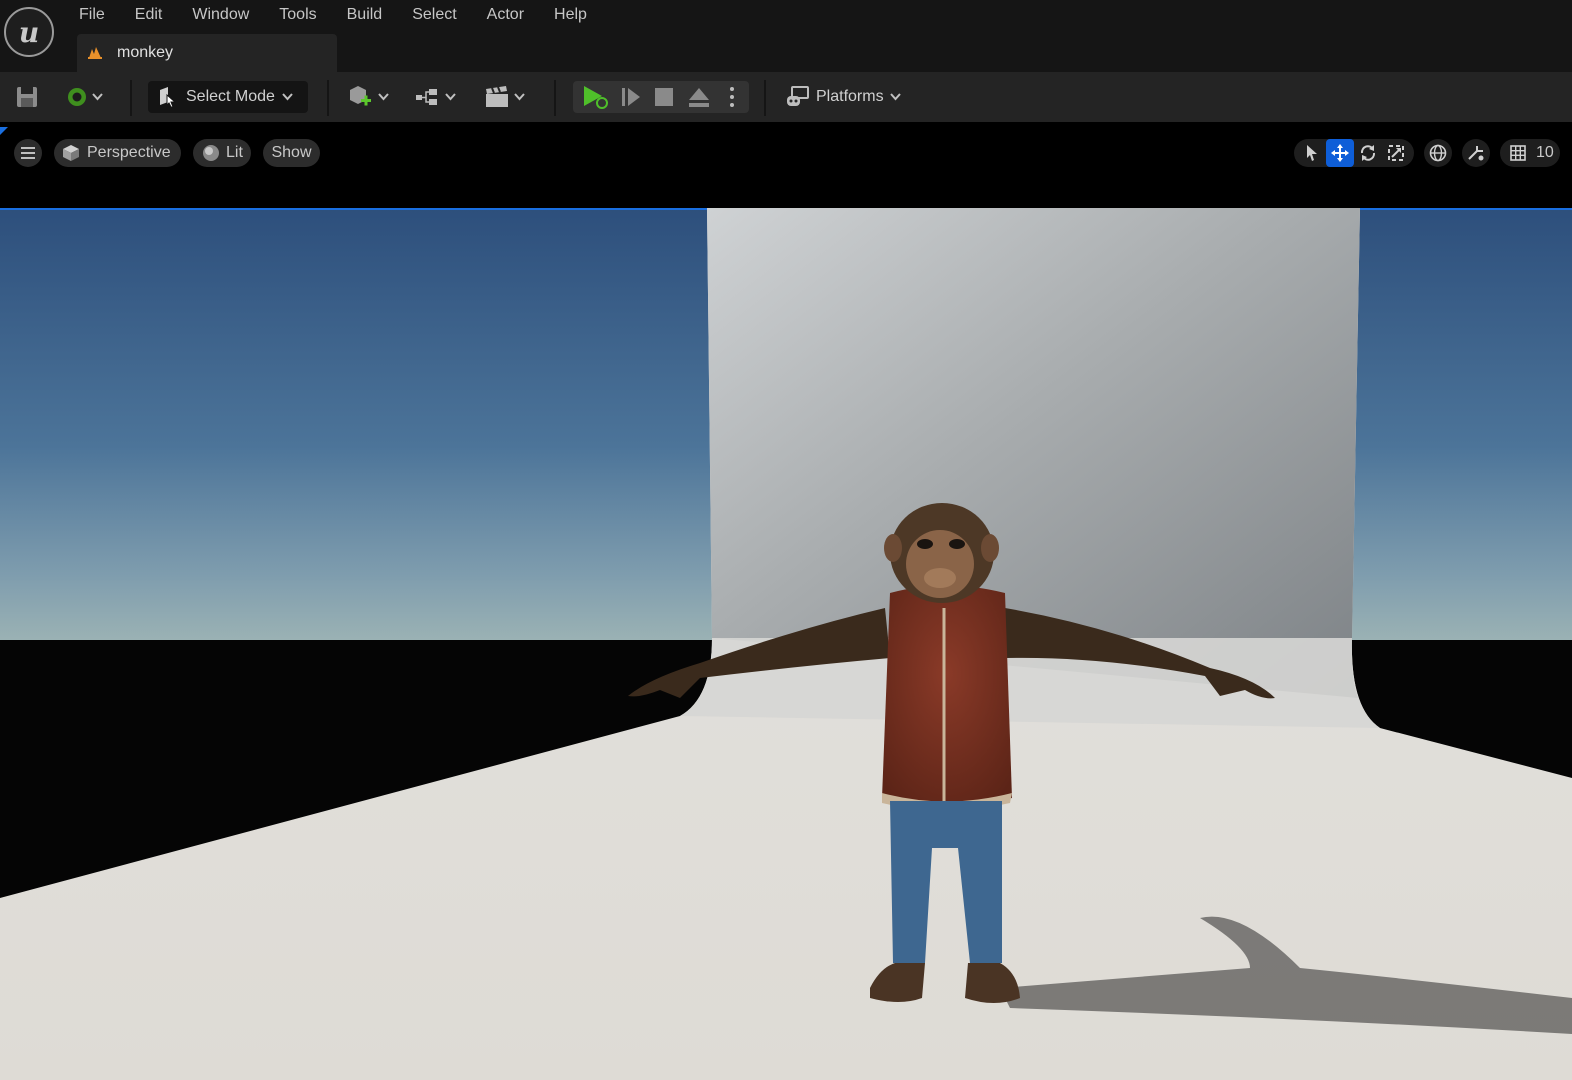  Describe the element at coordinates (297, 15) in the screenshot. I see `menu-tools: Tools` at that location.